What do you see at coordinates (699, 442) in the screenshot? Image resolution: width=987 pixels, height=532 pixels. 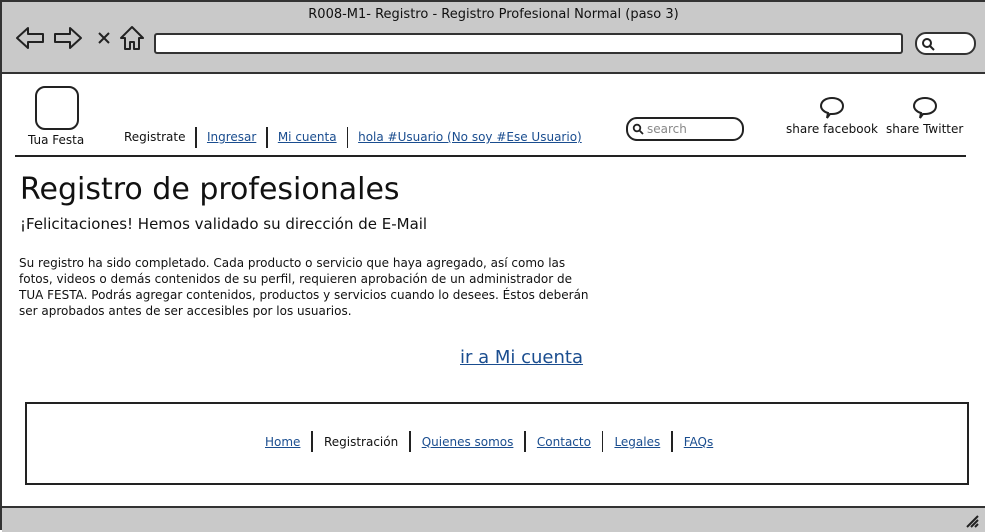 I see `footer-link-faqs: FAQs` at bounding box center [699, 442].